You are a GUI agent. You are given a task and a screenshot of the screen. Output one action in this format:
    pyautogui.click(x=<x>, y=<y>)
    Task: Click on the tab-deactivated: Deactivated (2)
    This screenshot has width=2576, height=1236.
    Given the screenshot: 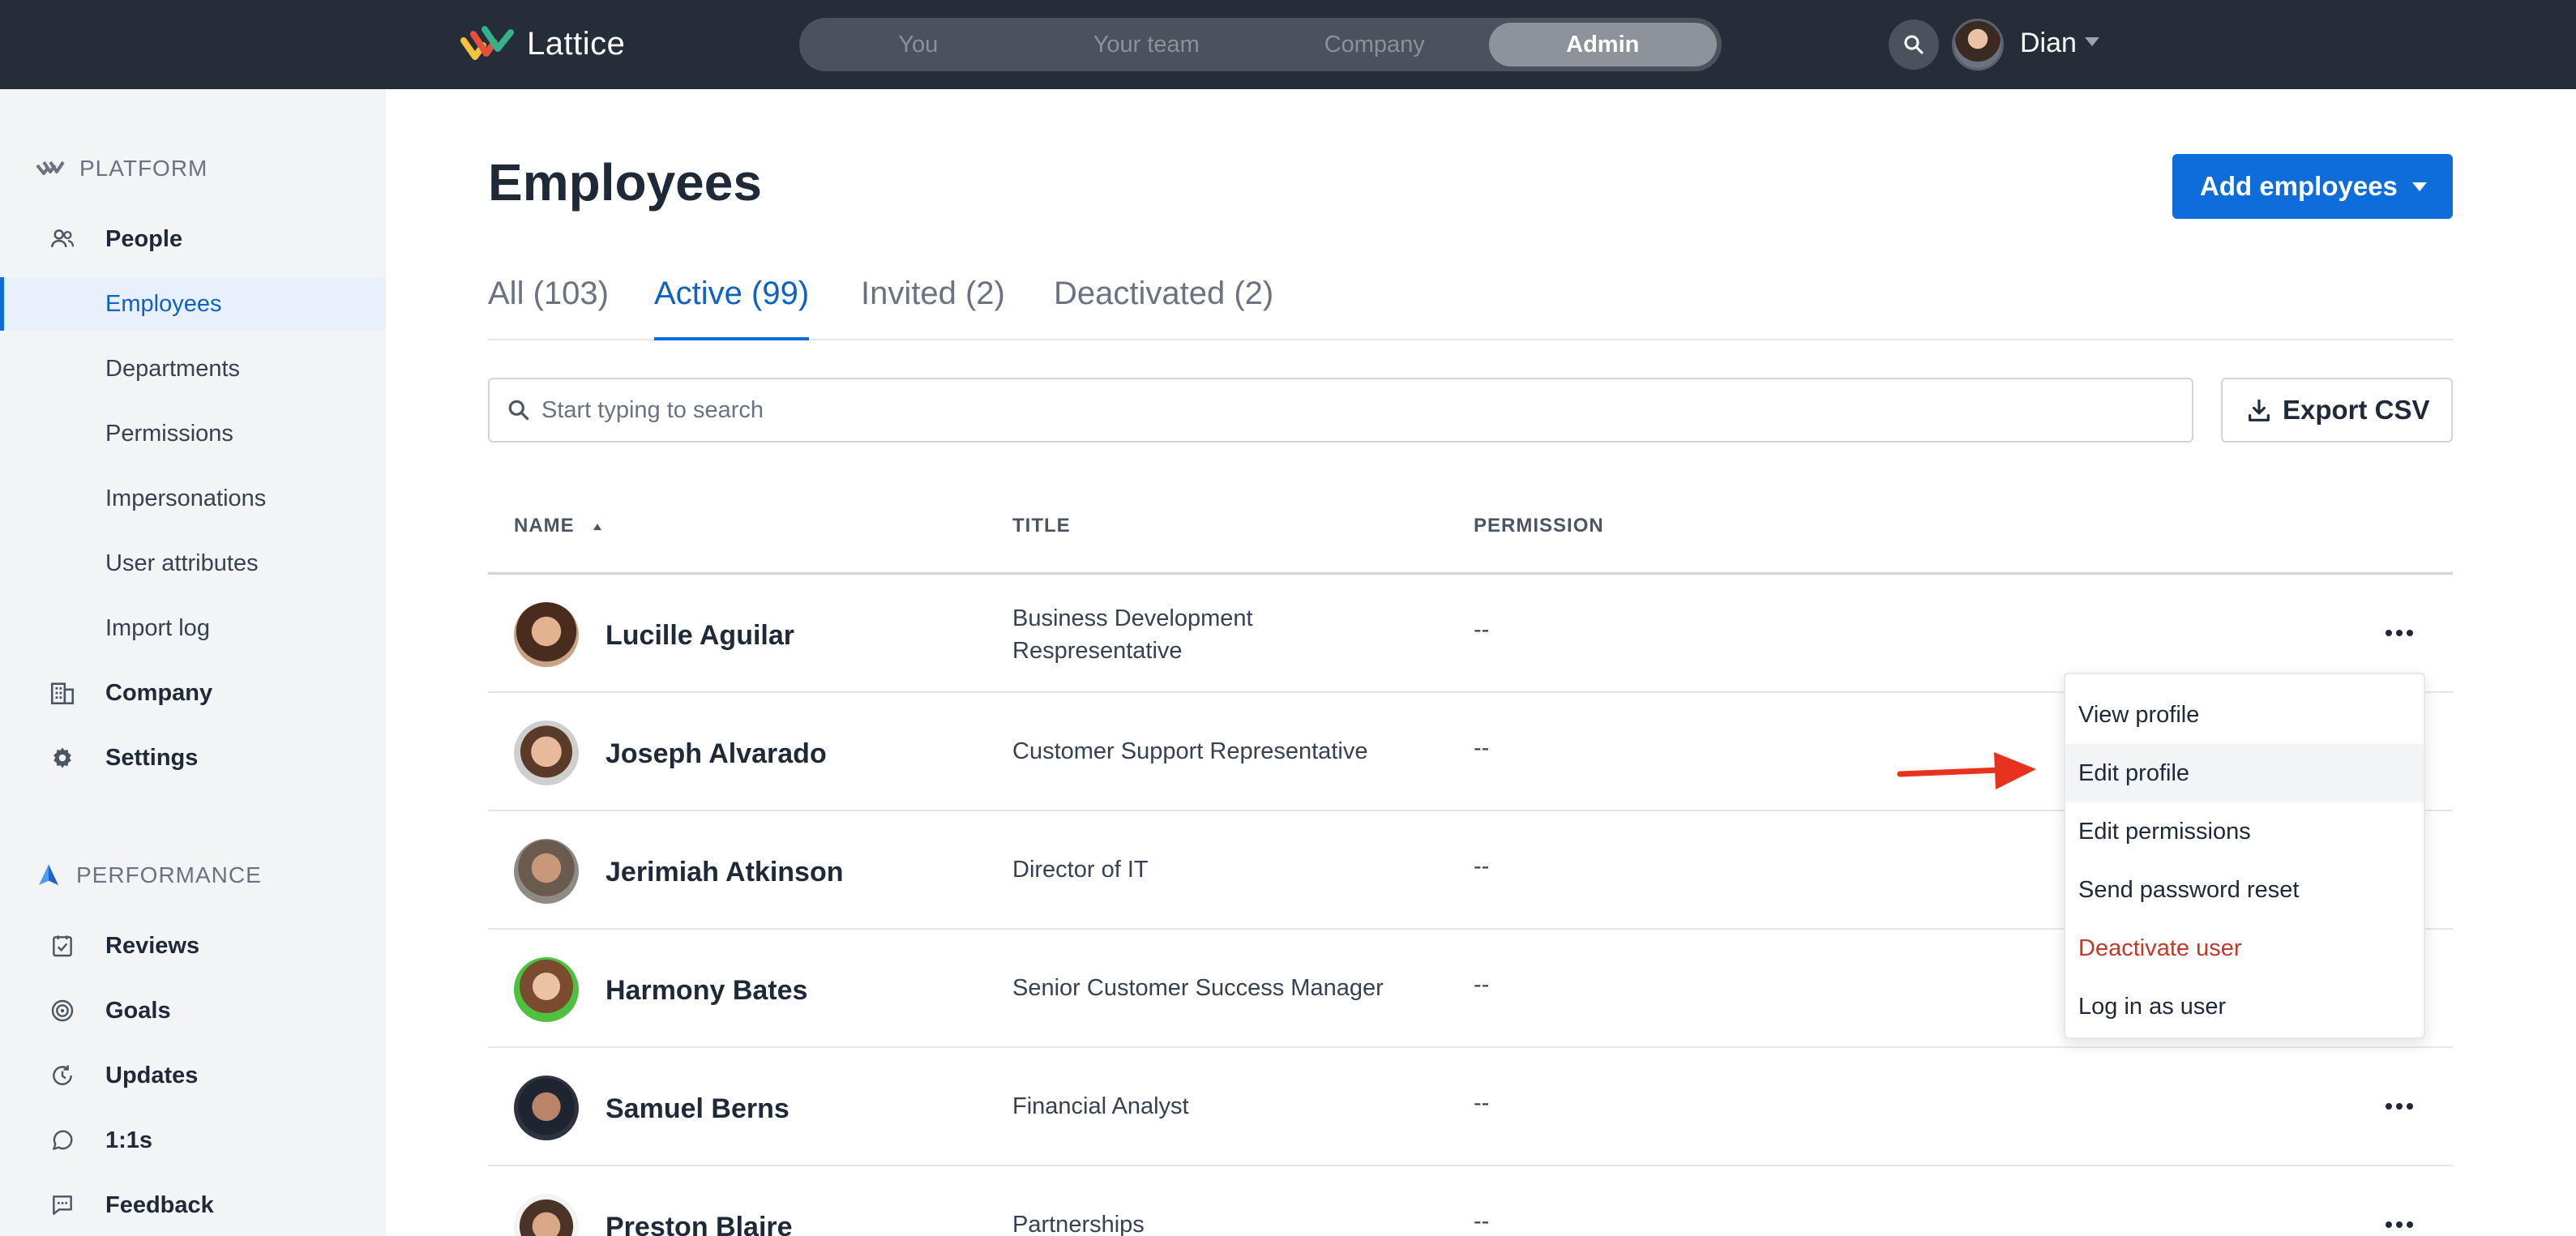 What is the action you would take?
    pyautogui.click(x=1163, y=308)
    